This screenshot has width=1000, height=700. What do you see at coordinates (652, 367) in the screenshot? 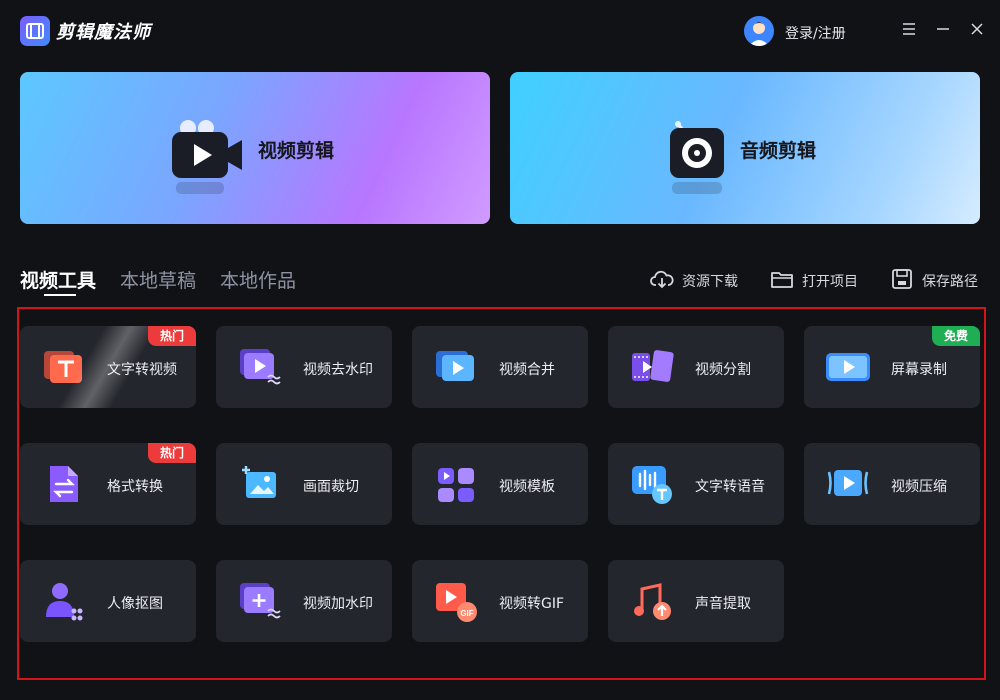
I see `split-video-icon` at bounding box center [652, 367].